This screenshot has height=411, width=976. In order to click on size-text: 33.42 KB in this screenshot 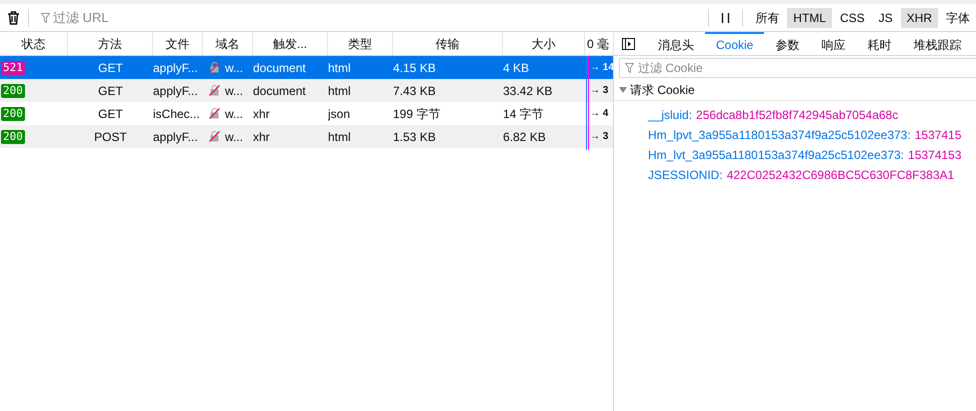, I will do `click(527, 91)`.